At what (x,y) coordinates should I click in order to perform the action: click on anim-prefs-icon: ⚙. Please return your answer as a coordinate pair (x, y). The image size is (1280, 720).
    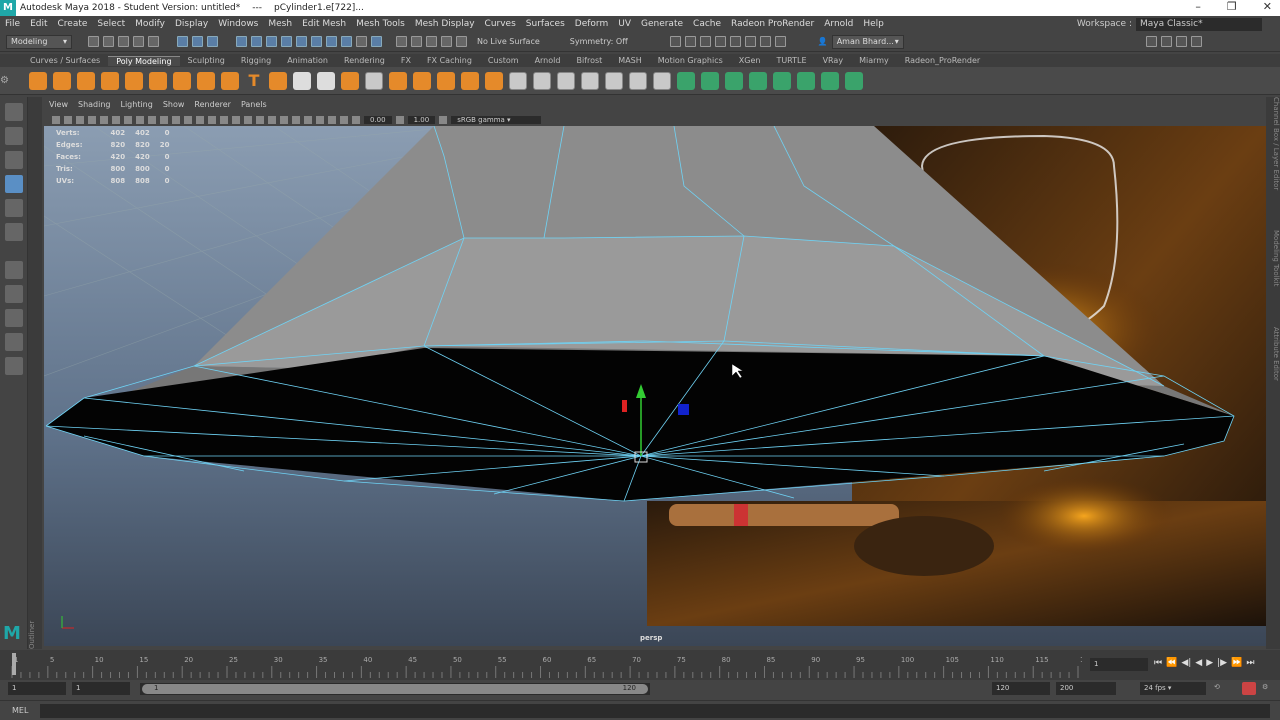
    Looking at the image, I should click on (1265, 687).